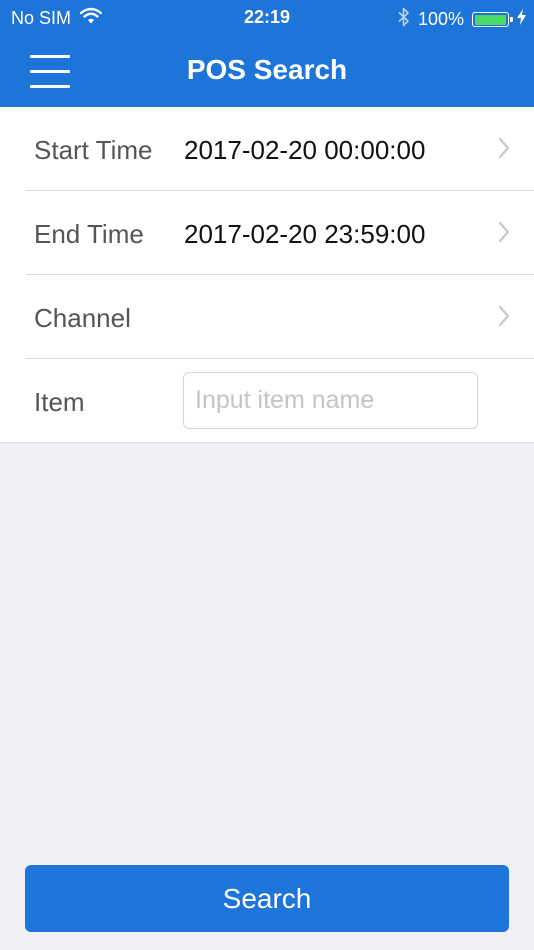 This screenshot has height=950, width=534. Describe the element at coordinates (305, 234) in the screenshot. I see `end-time-value: 2017-02-20 23:59:00` at that location.